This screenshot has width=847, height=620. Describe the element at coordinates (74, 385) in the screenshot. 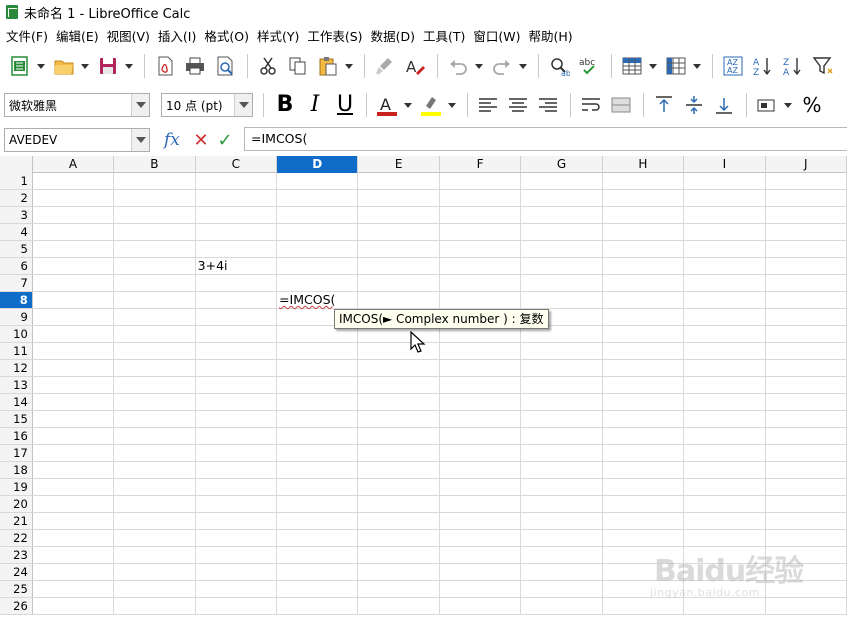

I see `cell-a13` at that location.